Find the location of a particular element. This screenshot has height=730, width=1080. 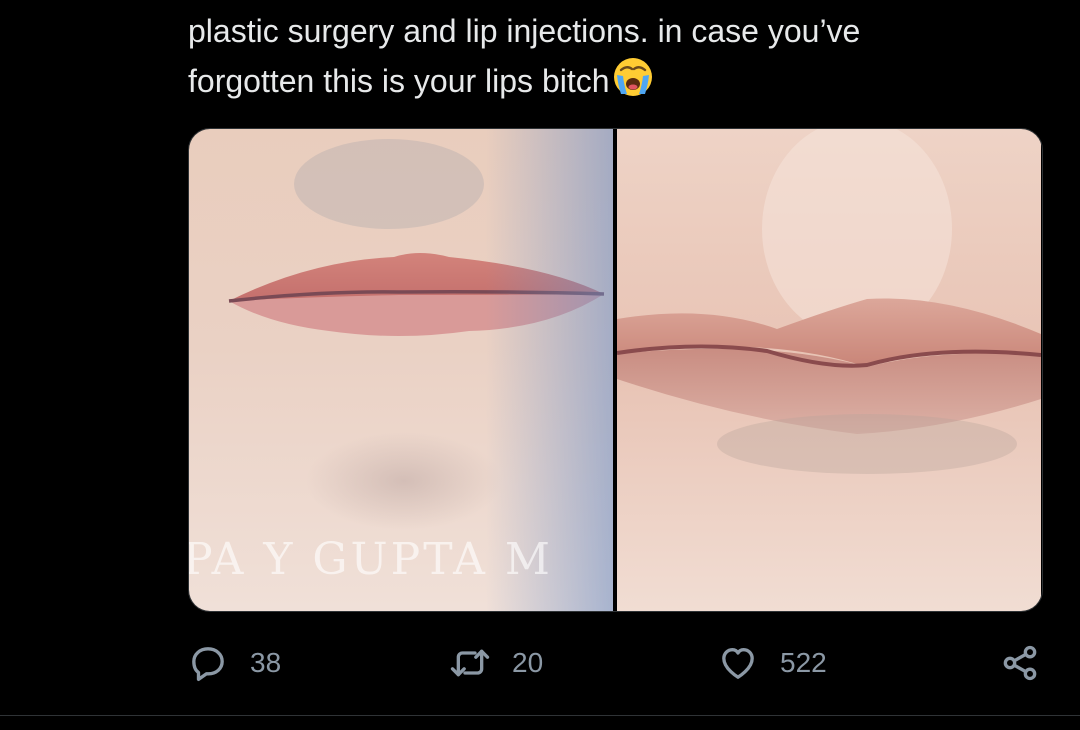

tweet-text-line-2-text: forgotten this is your lips bitch is located at coordinates (399, 81).